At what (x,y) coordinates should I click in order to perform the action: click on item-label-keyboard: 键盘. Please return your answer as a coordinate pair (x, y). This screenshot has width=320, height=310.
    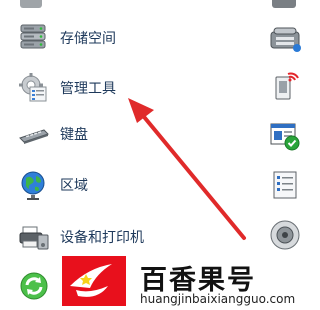
    Looking at the image, I should click on (74, 135).